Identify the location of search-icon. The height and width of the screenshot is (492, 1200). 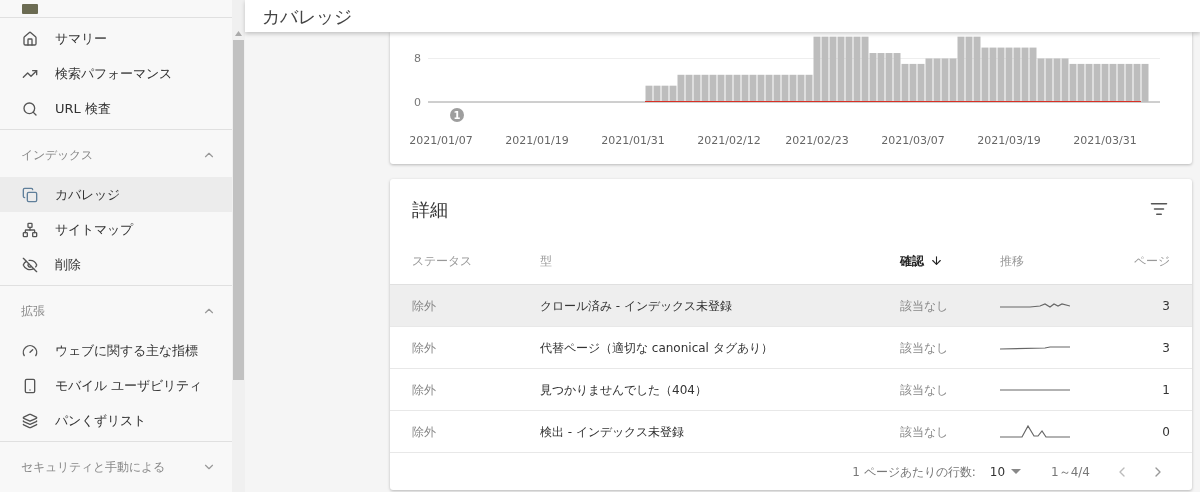
(30, 108).